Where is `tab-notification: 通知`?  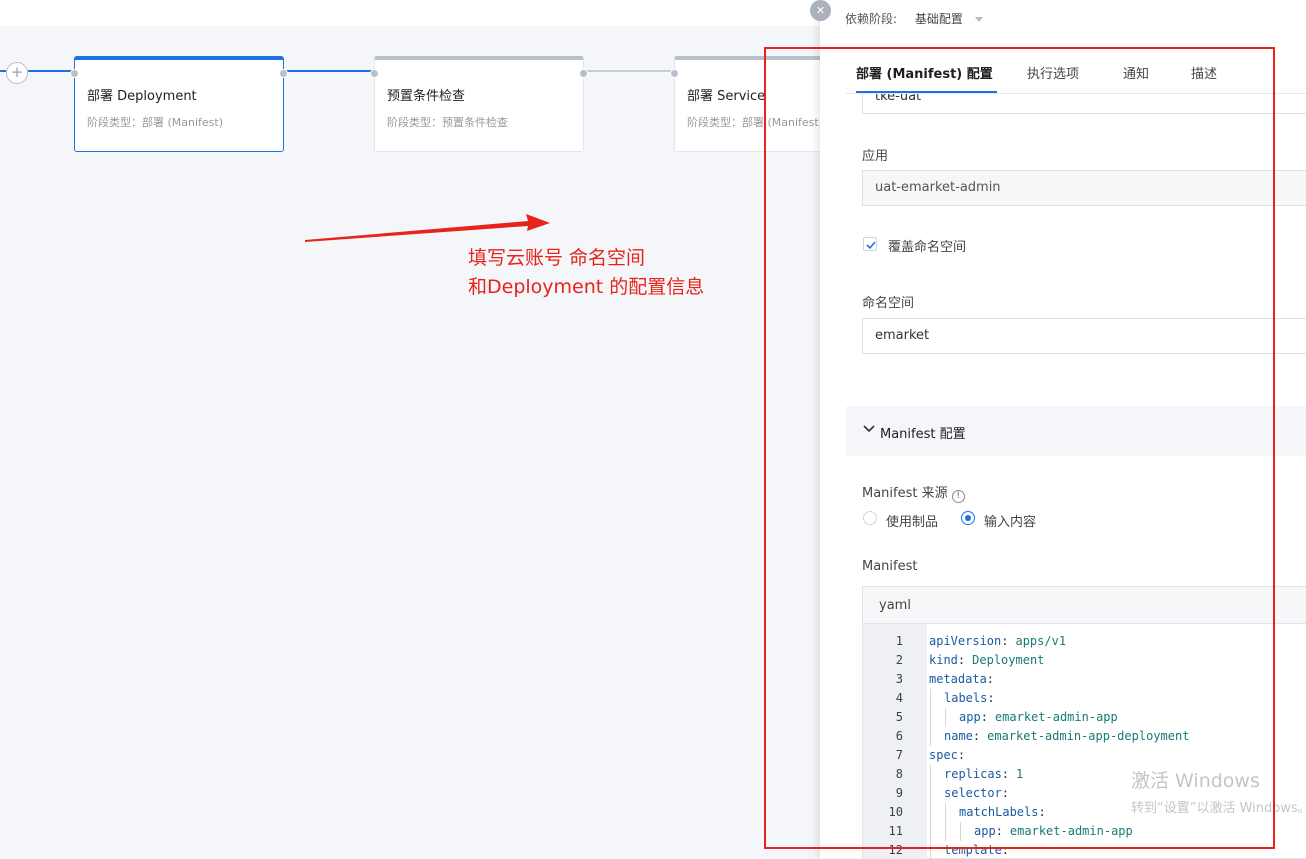
tab-notification: 通知 is located at coordinates (1136, 72).